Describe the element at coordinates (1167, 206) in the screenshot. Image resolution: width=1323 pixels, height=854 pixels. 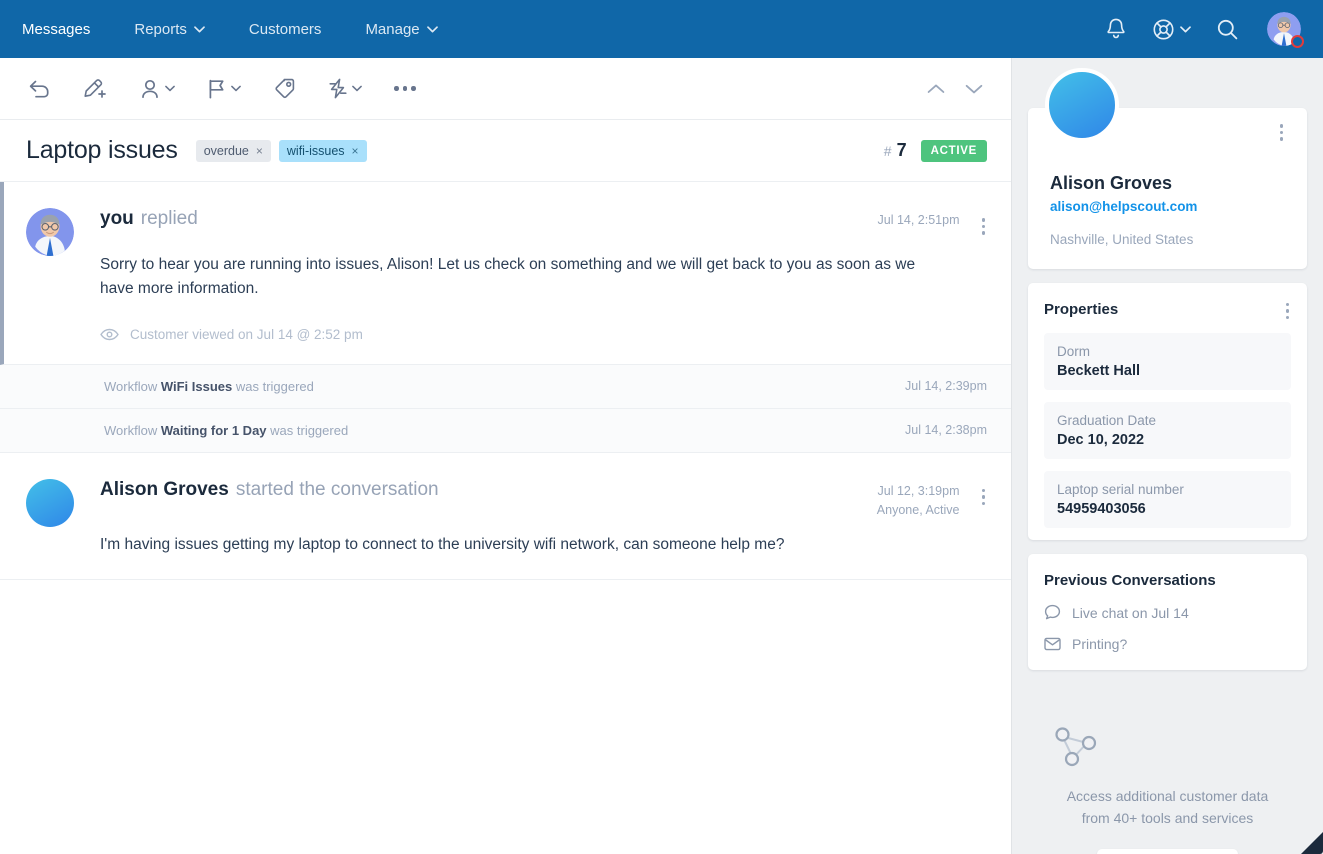
I see `customer-email: alison@helpscout.com` at that location.